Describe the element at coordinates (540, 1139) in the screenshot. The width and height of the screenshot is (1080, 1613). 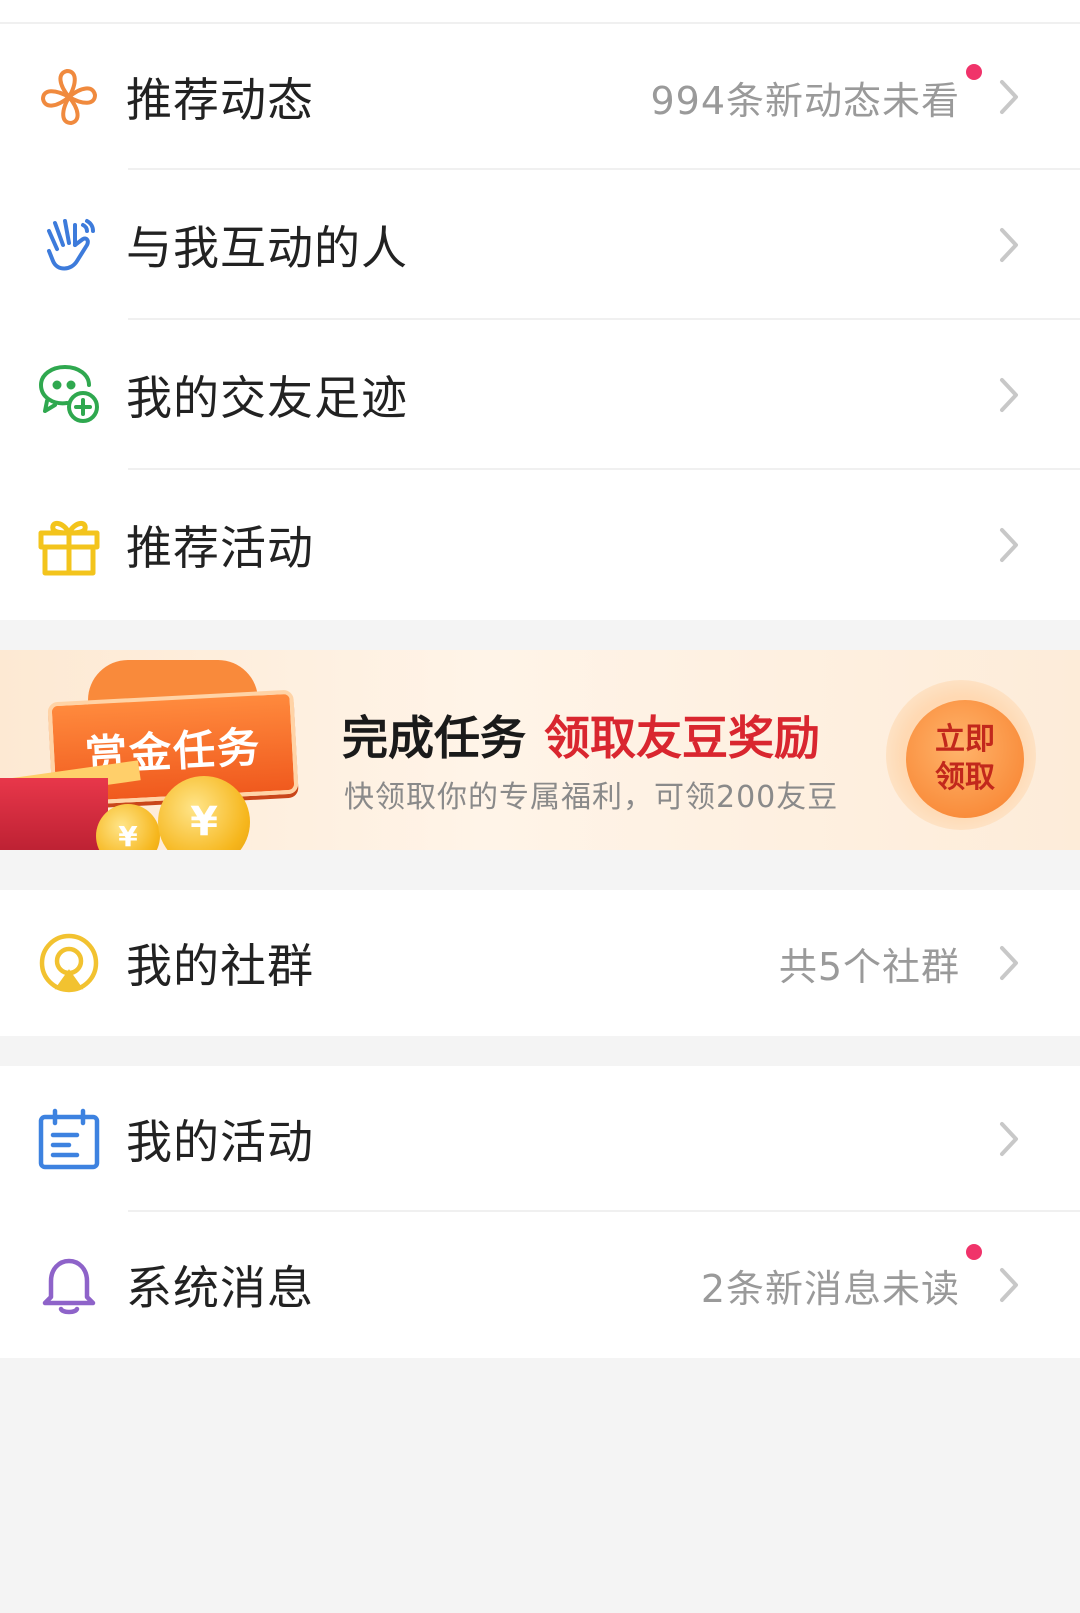
I see `menu-item-my-activities: 我的活动` at that location.